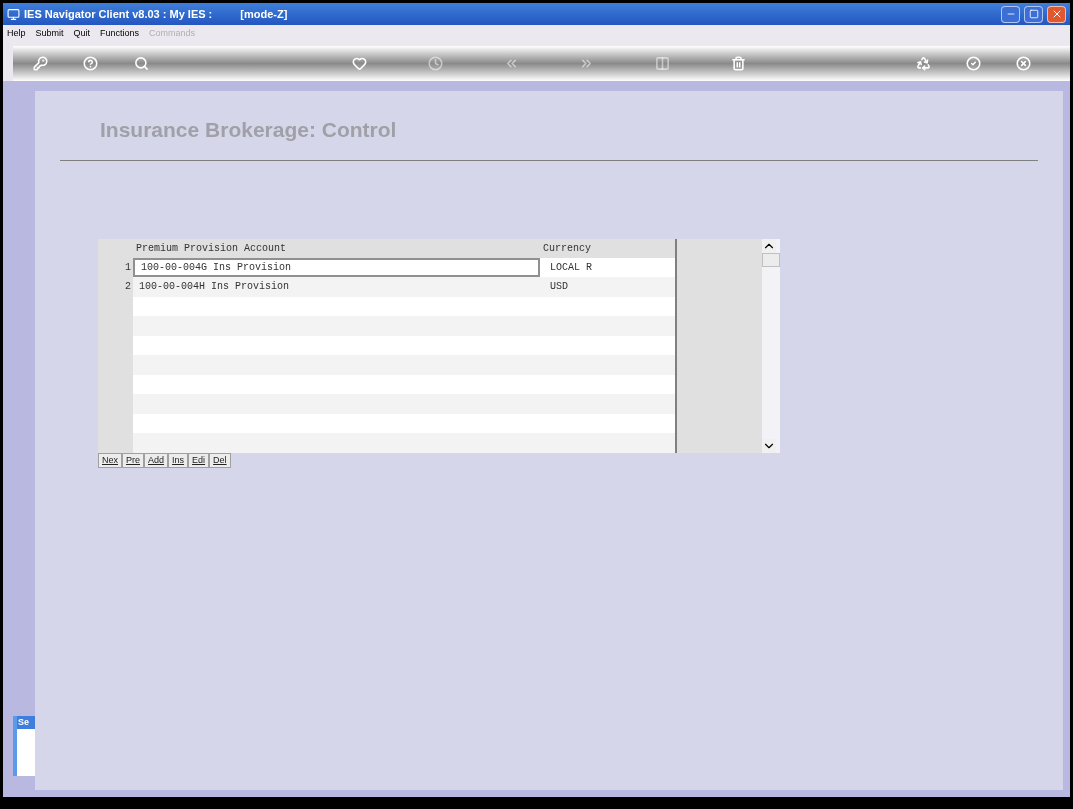 Image resolution: width=1073 pixels, height=809 pixels. What do you see at coordinates (566, 248) in the screenshot?
I see `column-header: Currency` at bounding box center [566, 248].